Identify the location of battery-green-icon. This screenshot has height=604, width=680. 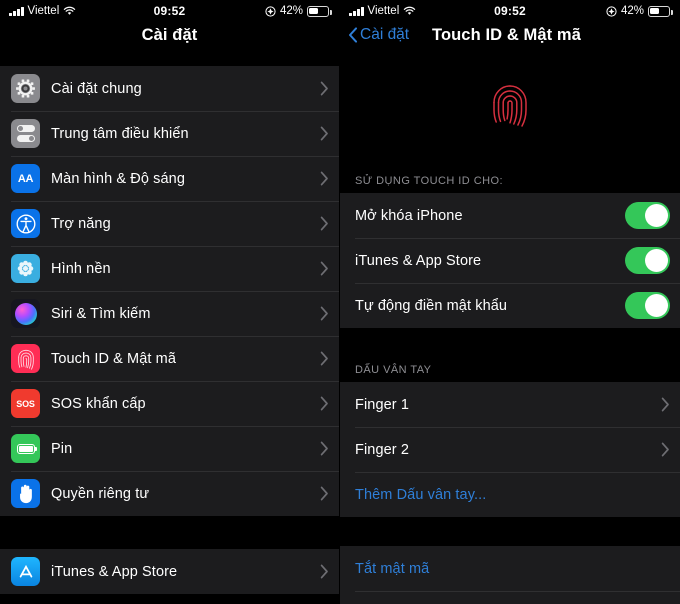
(25, 448).